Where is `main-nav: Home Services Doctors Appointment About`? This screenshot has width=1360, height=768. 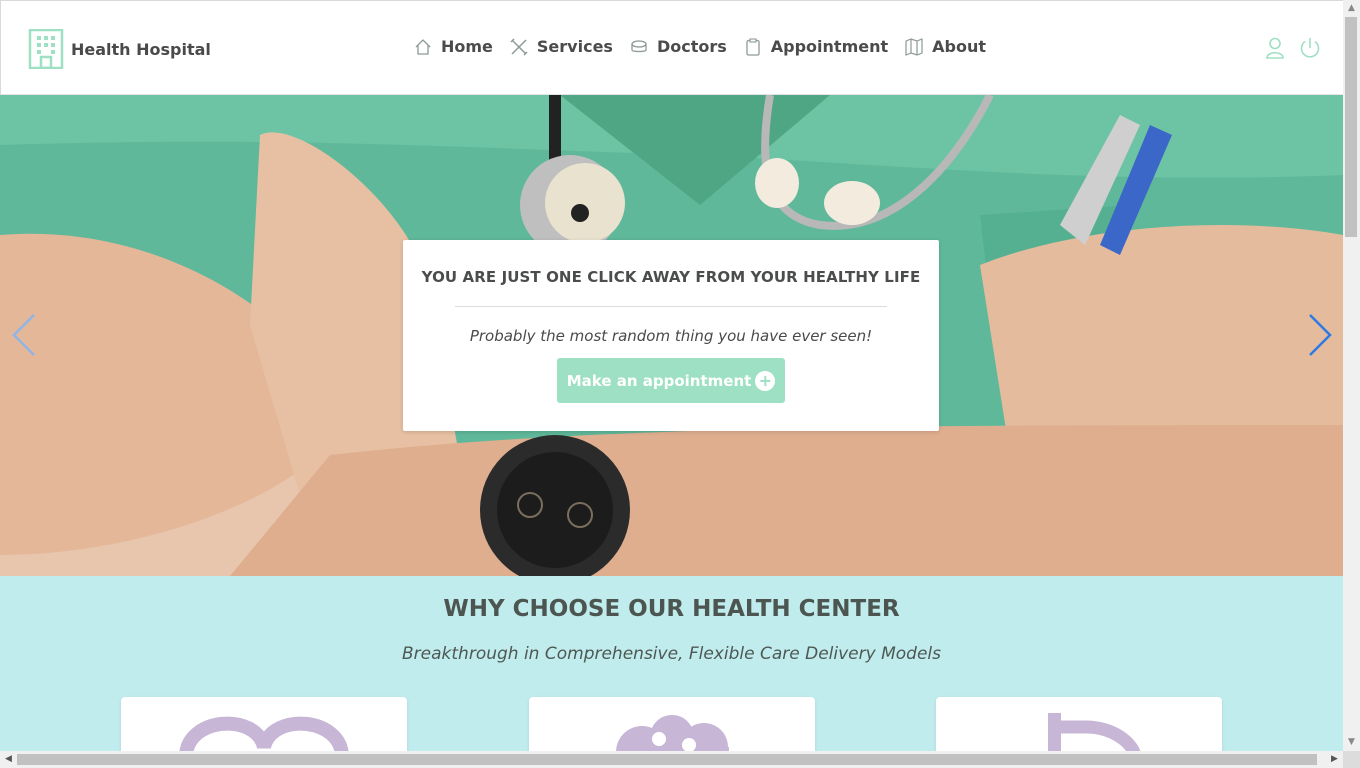
main-nav: Home Services Doctors Appointment About is located at coordinates (708, 46).